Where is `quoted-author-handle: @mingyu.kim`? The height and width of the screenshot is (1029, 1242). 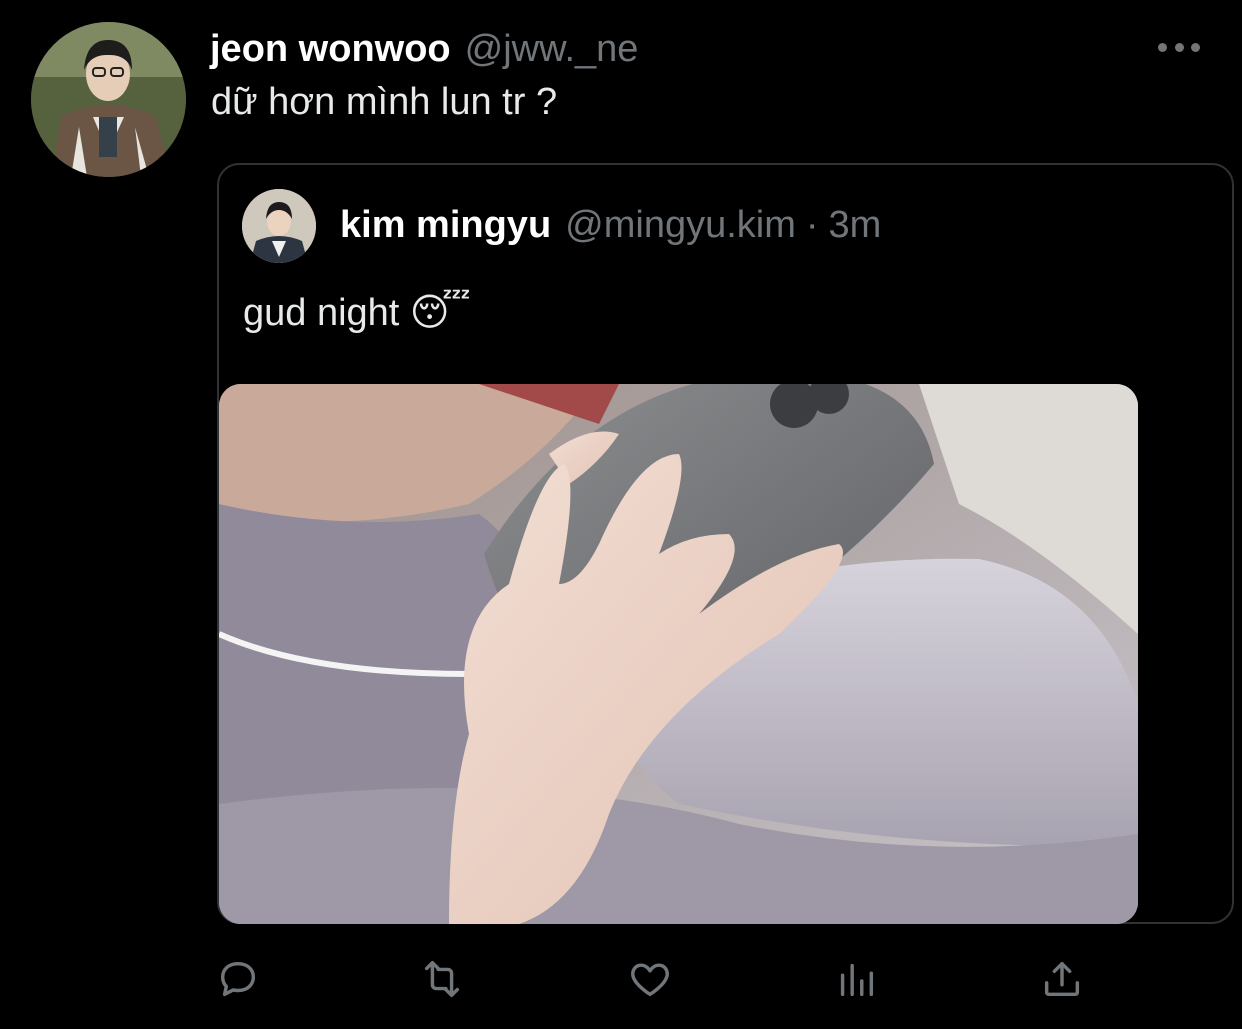
quoted-author-handle: @mingyu.kim is located at coordinates (680, 225).